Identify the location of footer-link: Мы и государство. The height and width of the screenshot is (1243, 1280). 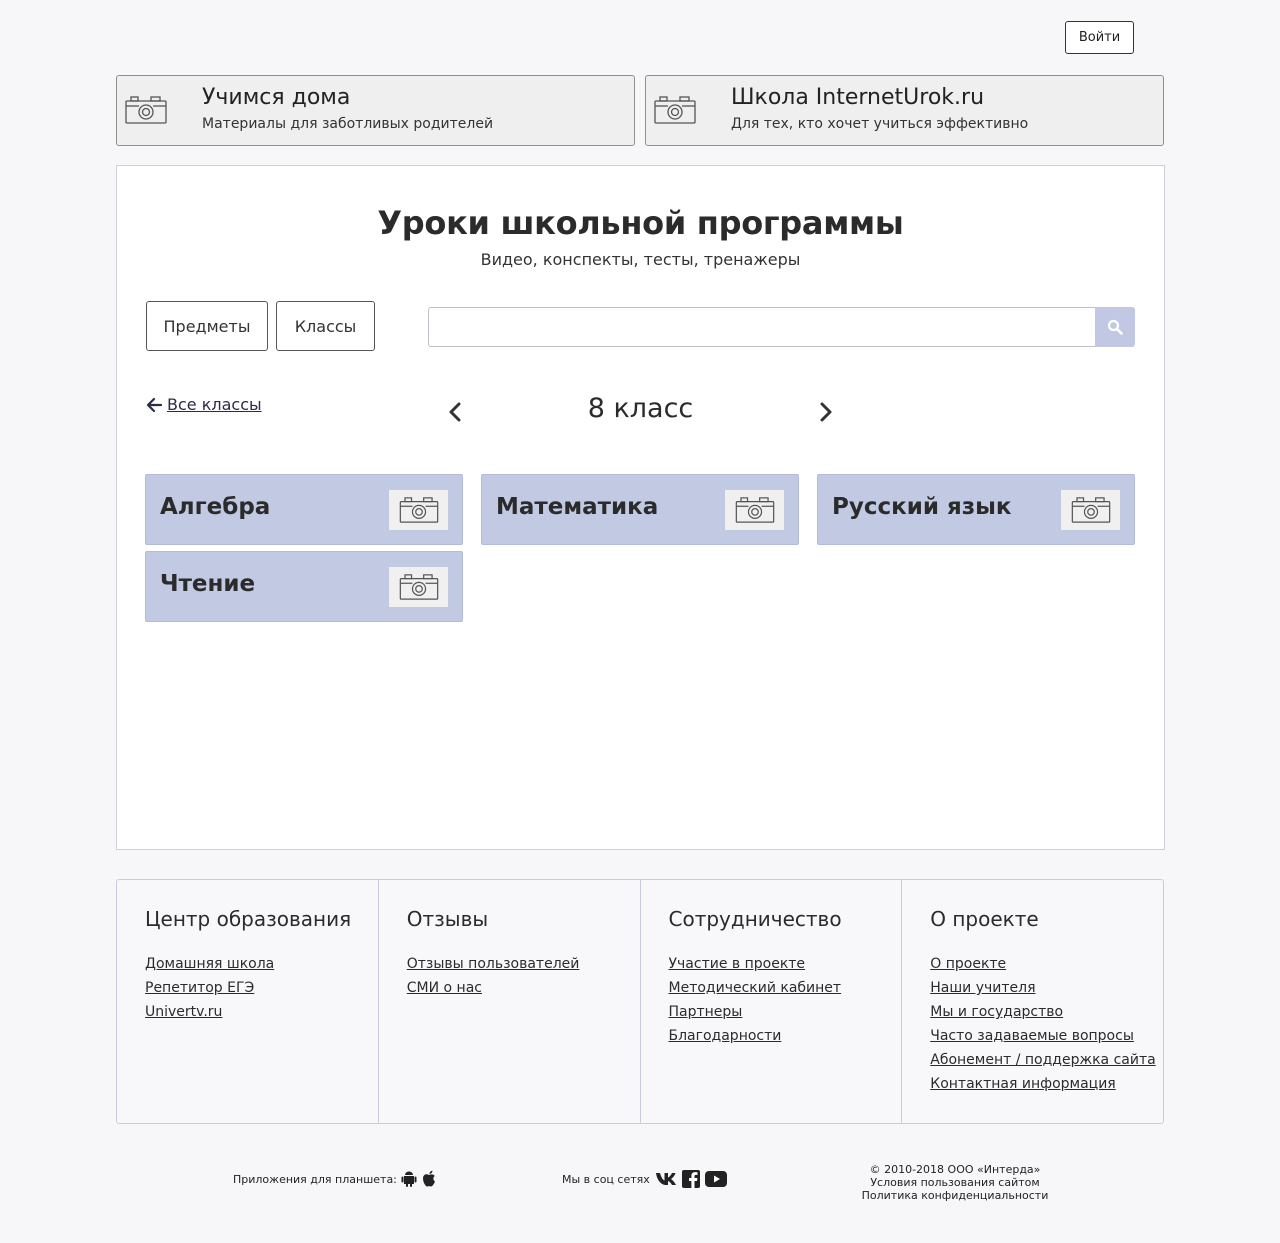
(1046, 1012).